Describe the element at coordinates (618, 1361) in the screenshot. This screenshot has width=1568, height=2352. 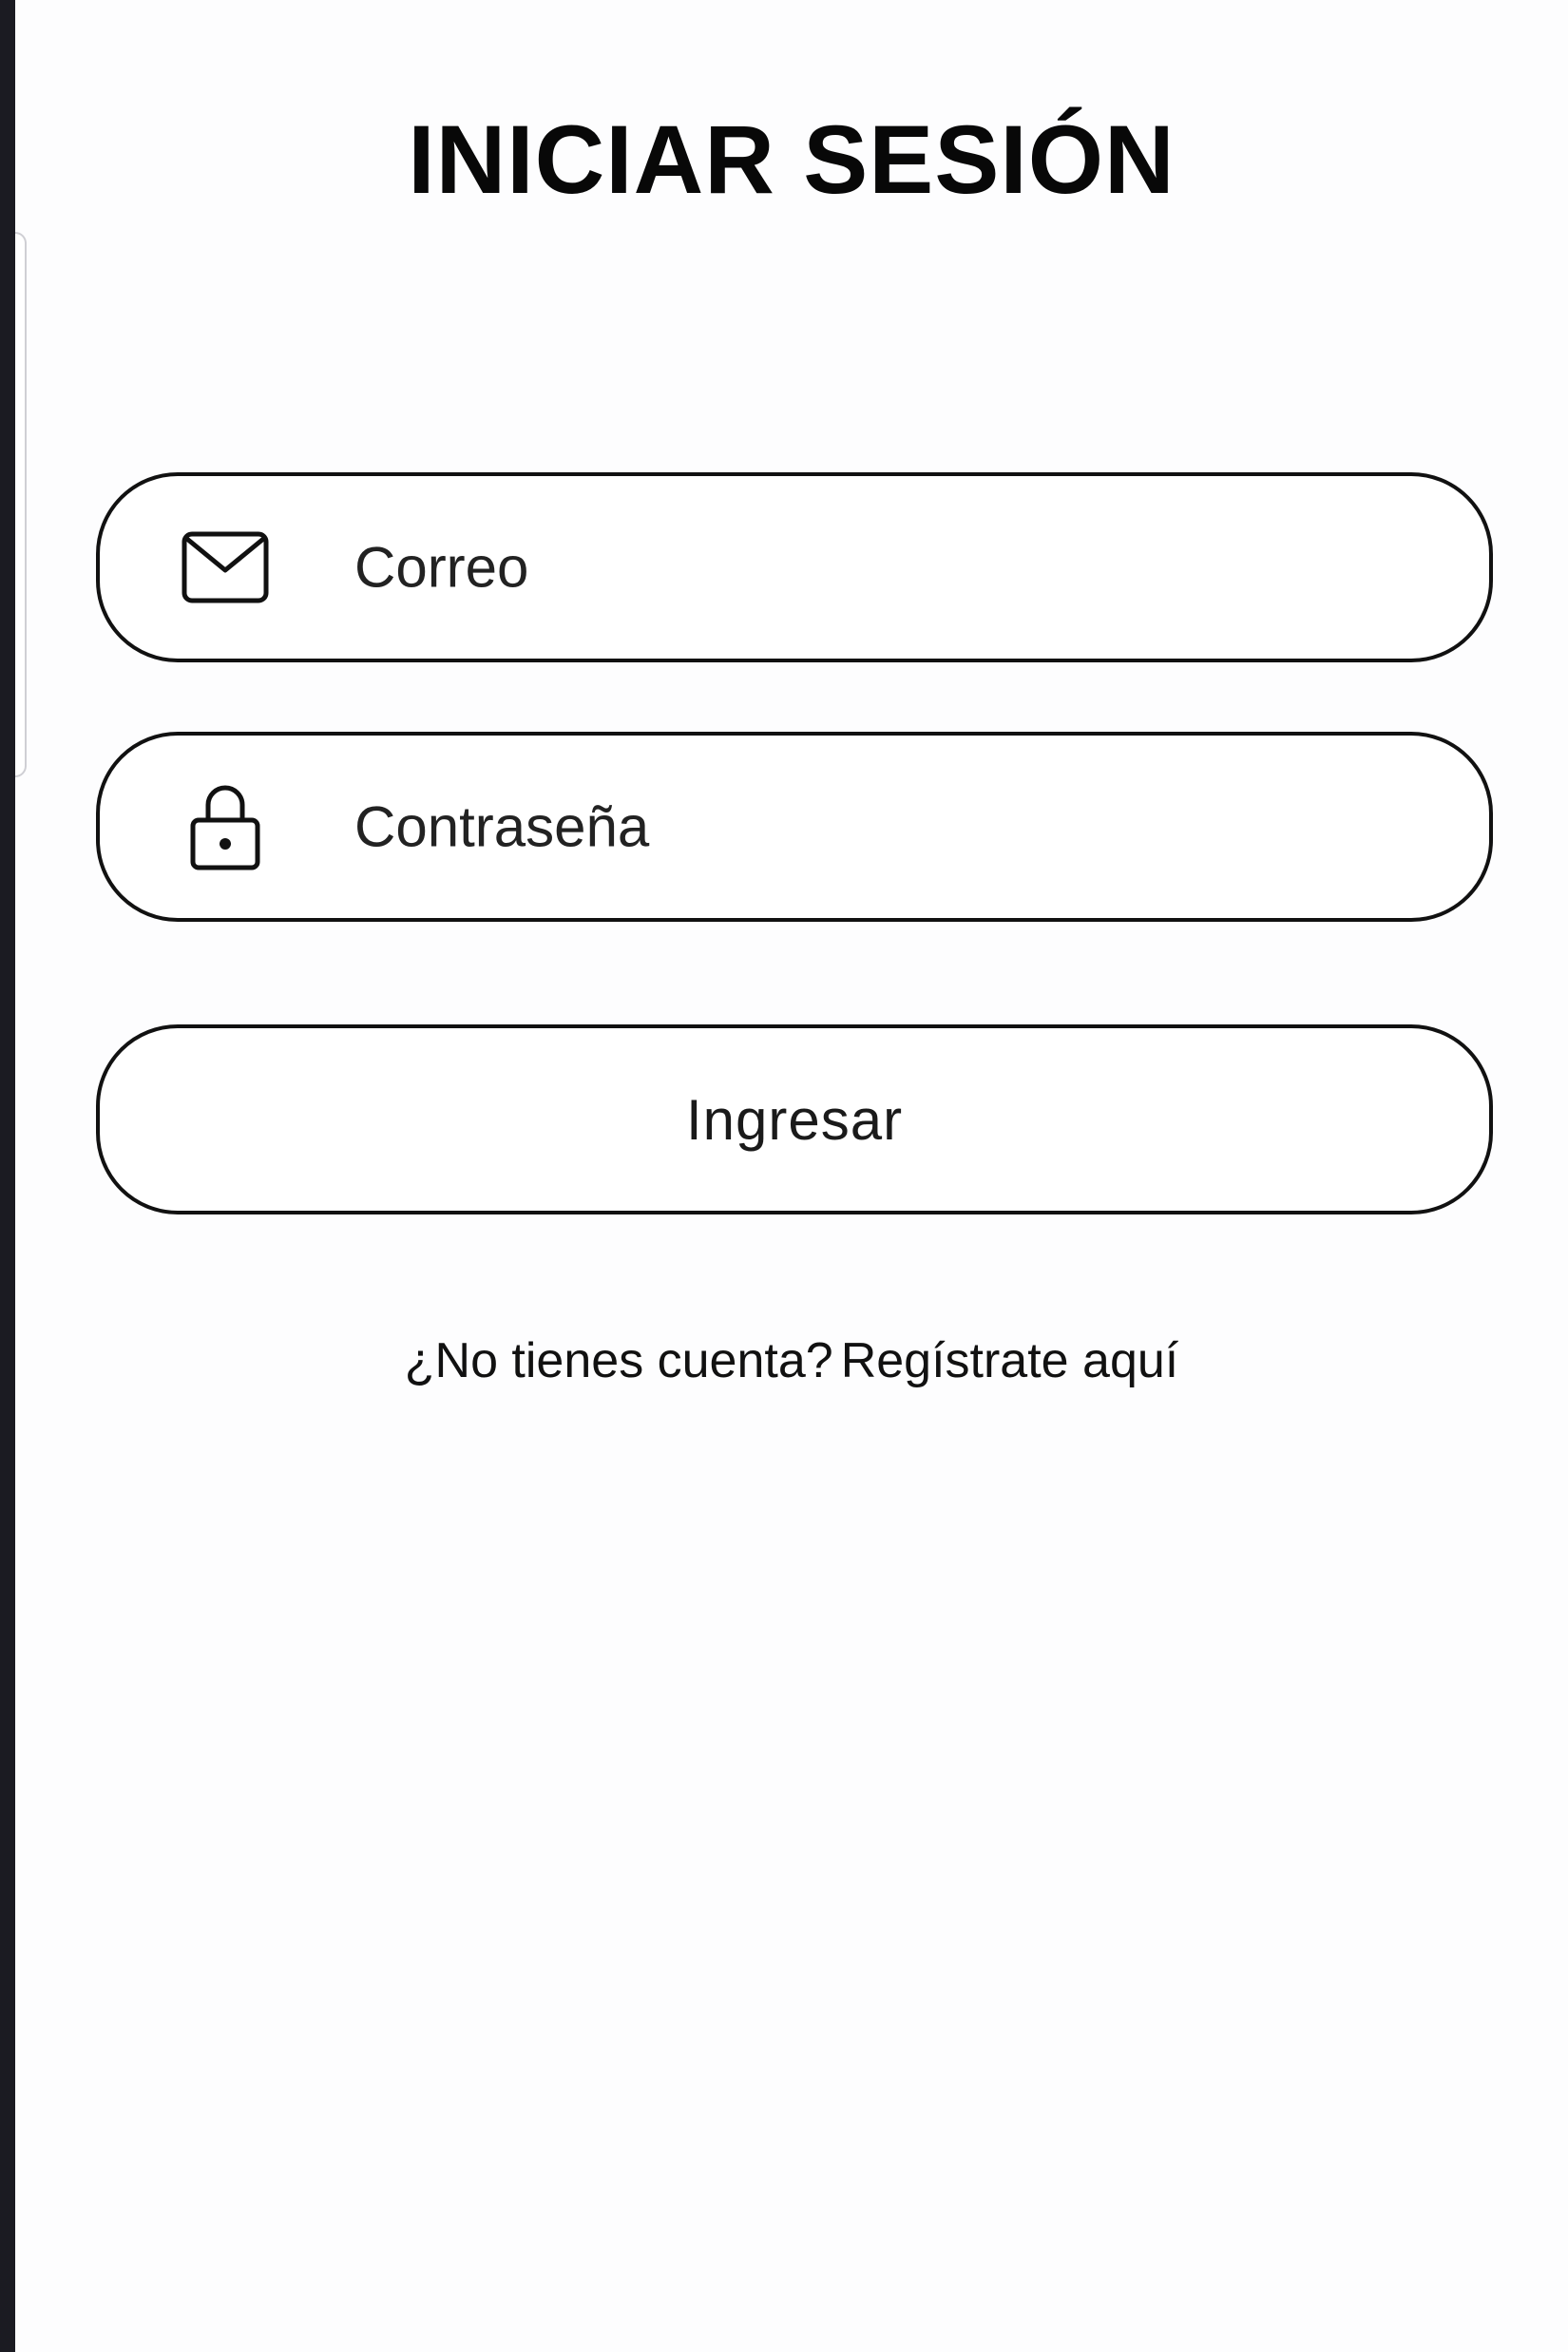
I see `signup-prompt: ¿No tienes cuenta?` at that location.